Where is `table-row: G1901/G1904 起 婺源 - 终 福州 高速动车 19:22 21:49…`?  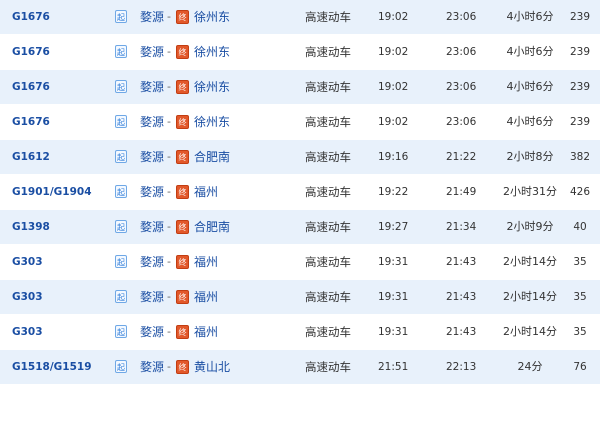 table-row: G1901/G1904 起 婺源 - 终 福州 高速动车 19:22 21:49… is located at coordinates (300, 192).